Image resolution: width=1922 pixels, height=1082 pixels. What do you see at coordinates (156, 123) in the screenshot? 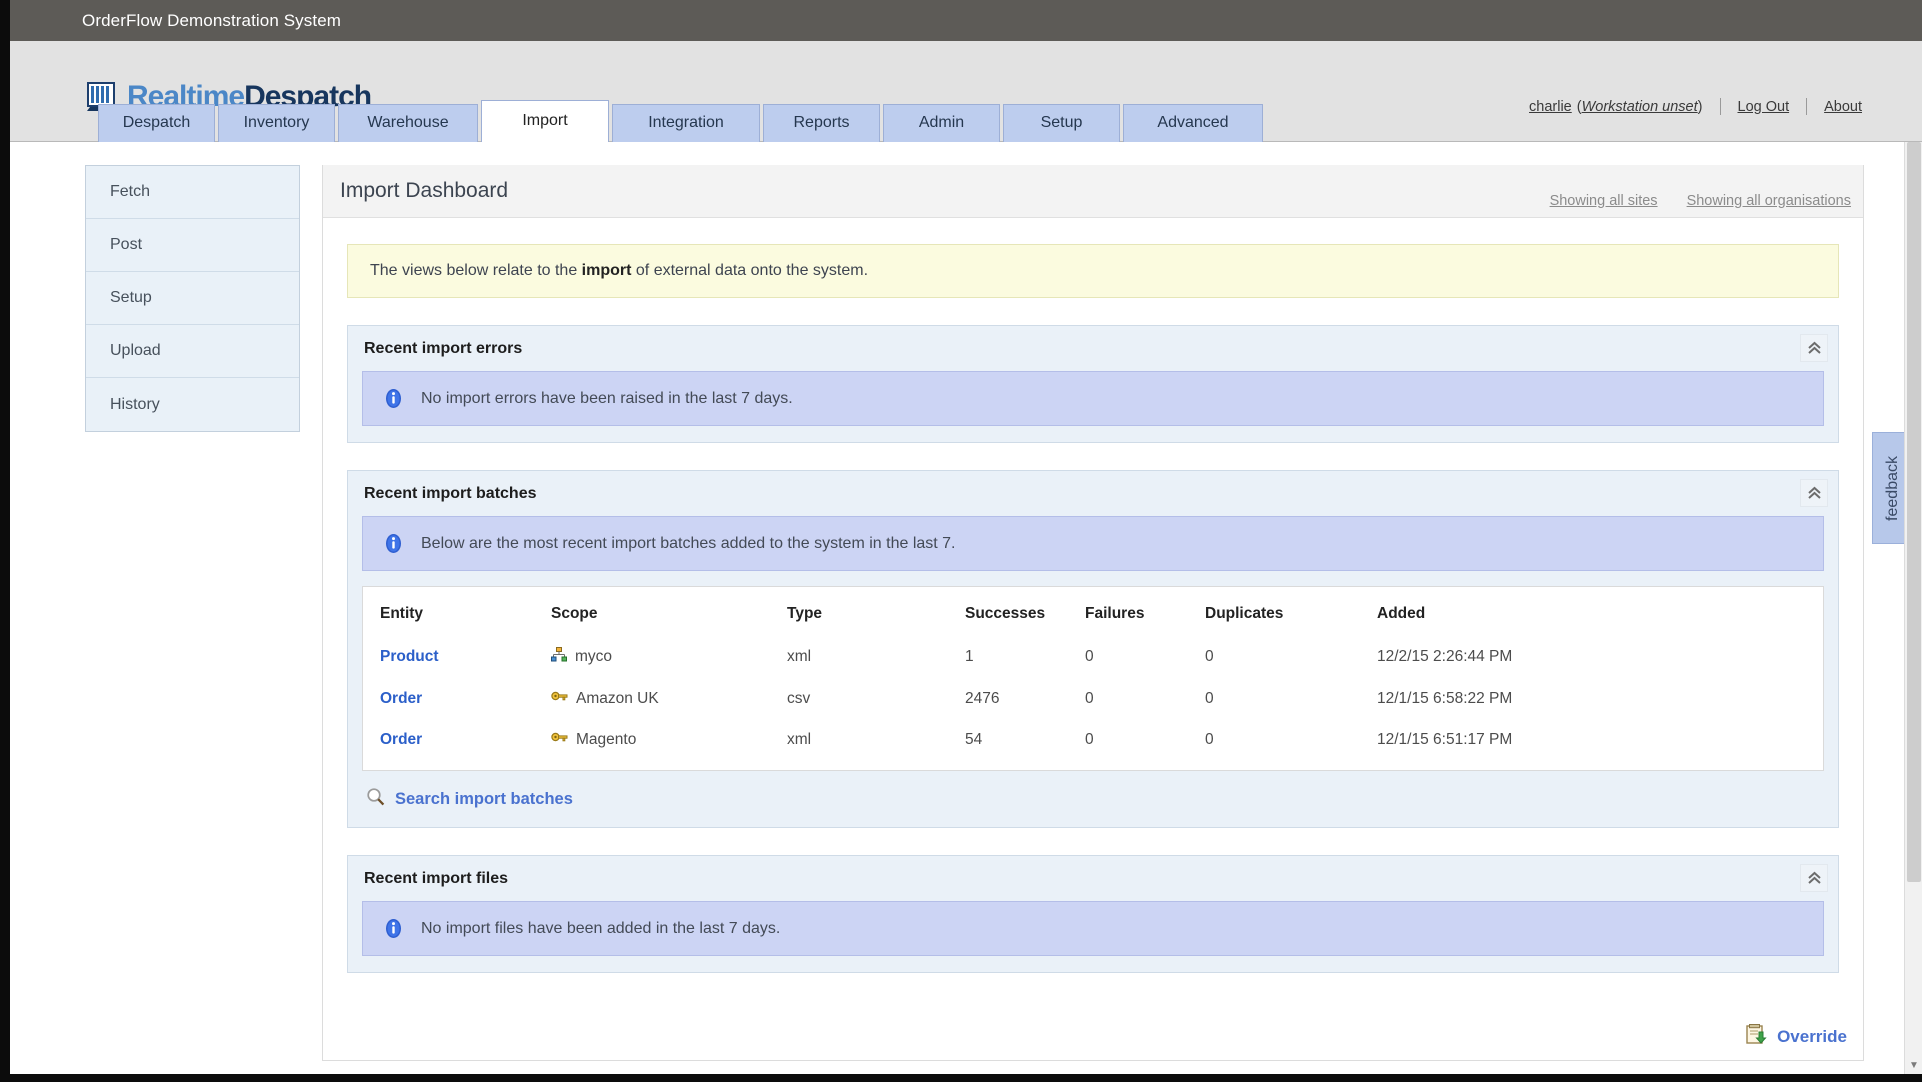
I see `tab-despatch: Despatch` at bounding box center [156, 123].